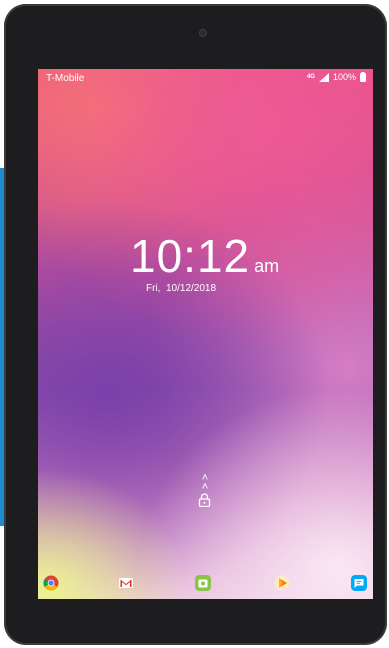 The image size is (389, 648). What do you see at coordinates (359, 583) in the screenshot?
I see `messages-icon` at bounding box center [359, 583].